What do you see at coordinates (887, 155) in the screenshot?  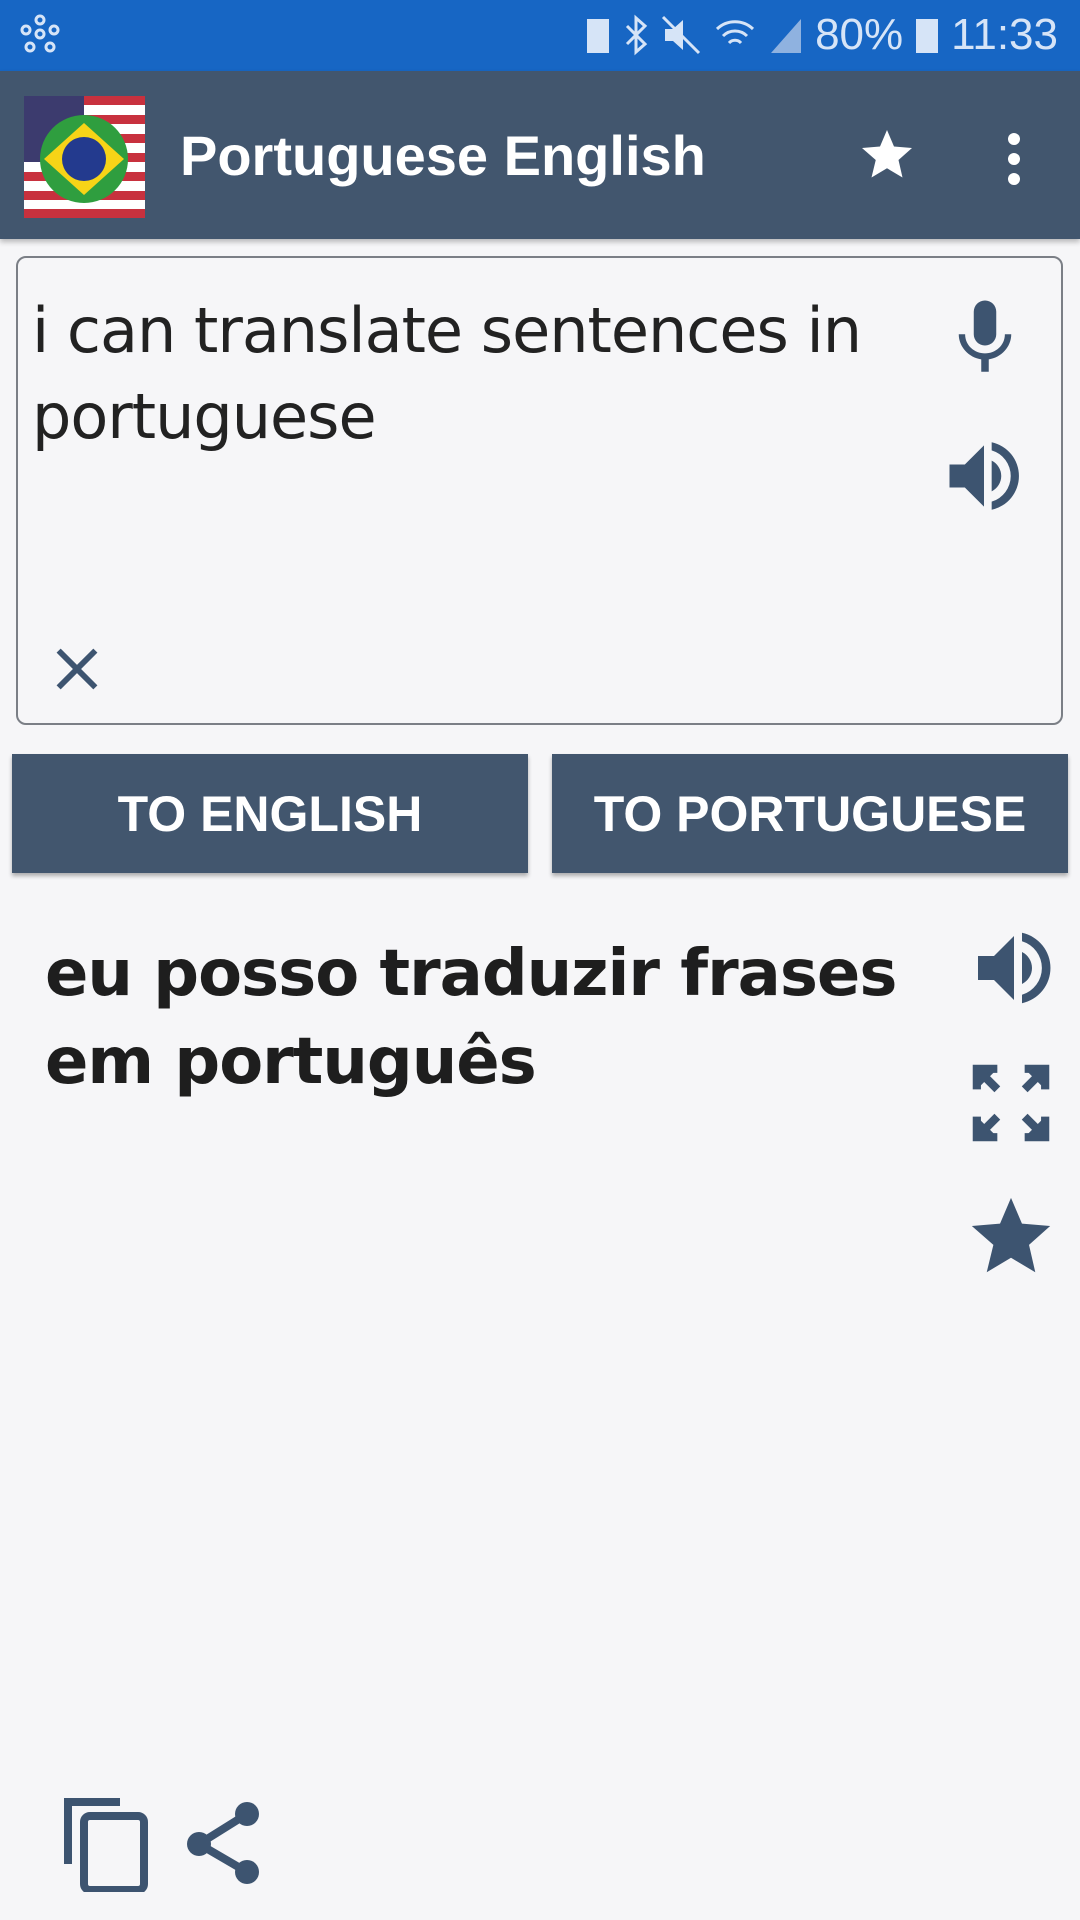 I see `star-icon` at bounding box center [887, 155].